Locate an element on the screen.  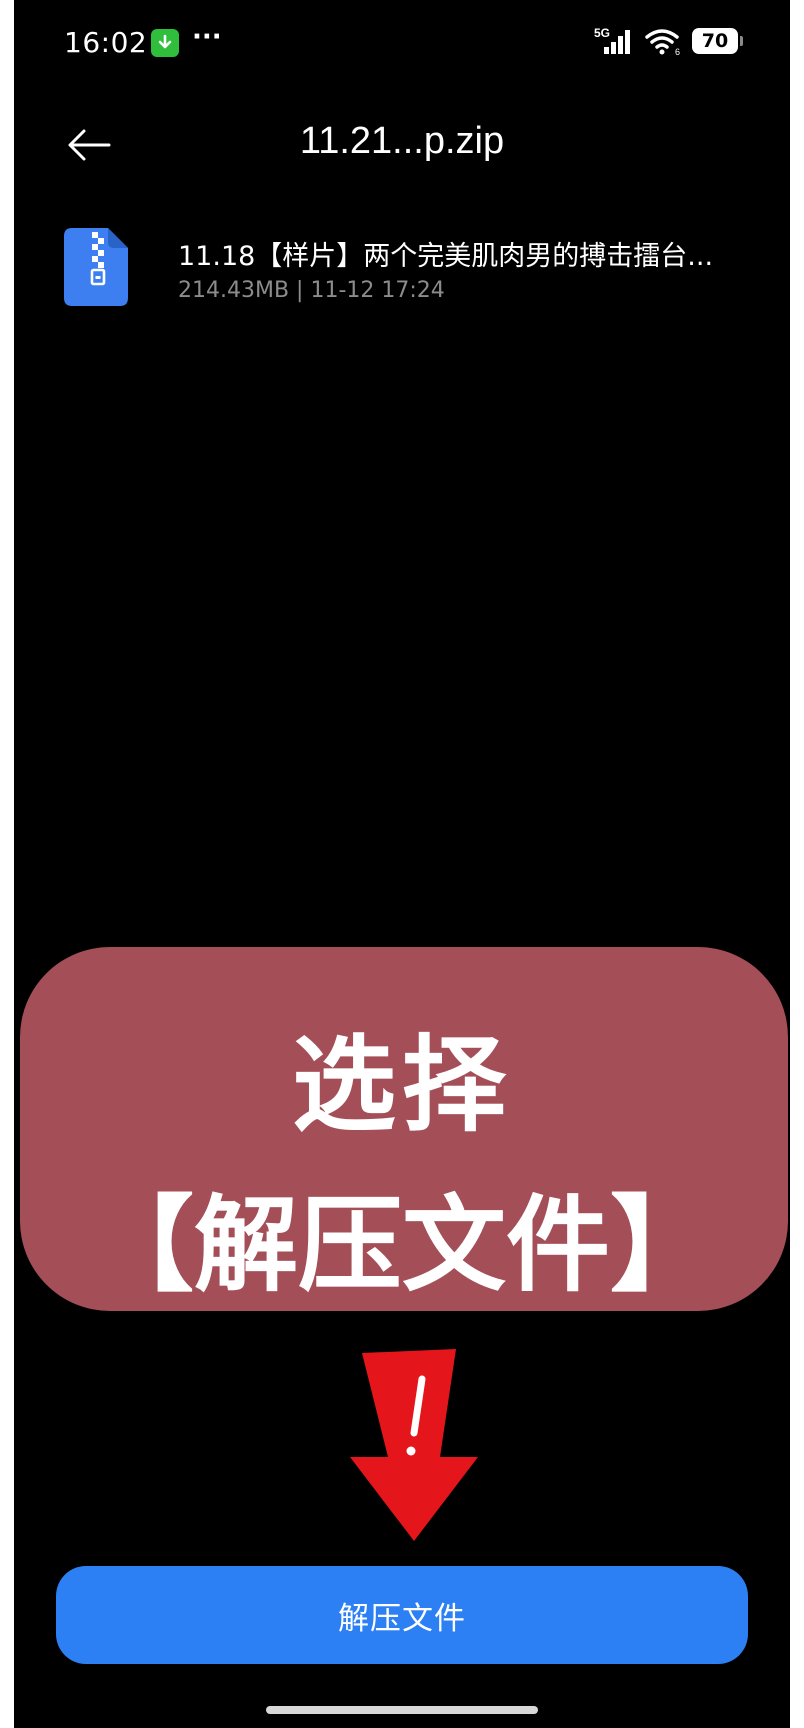
back-button is located at coordinates (89, 145).